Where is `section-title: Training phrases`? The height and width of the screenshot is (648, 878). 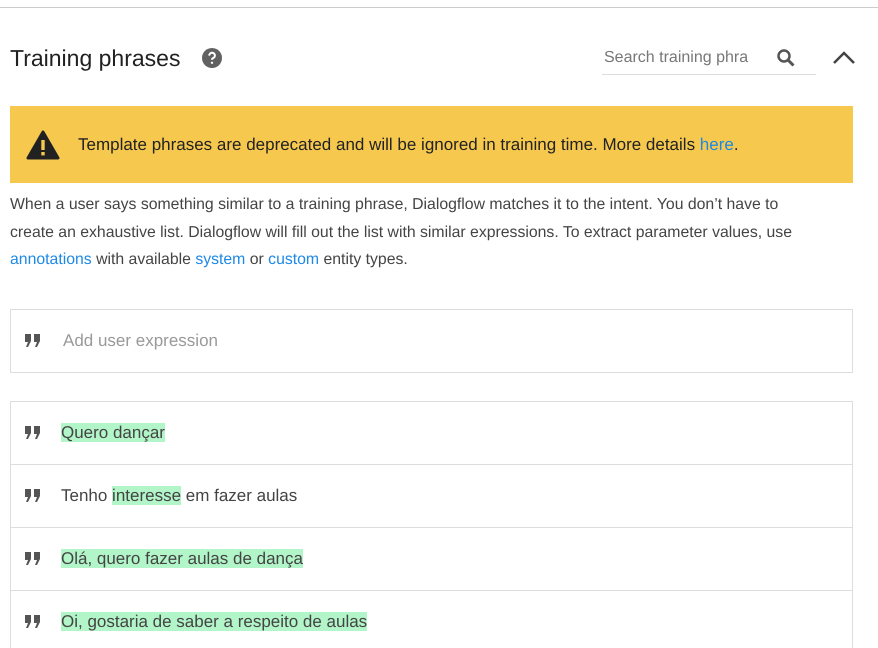 section-title: Training phrases is located at coordinates (95, 58).